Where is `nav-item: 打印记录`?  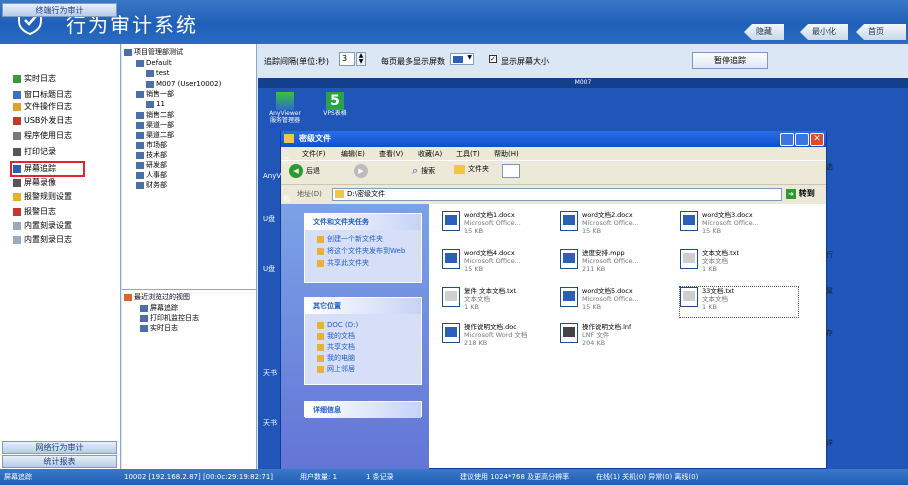 nav-item: 打印记录 is located at coordinates (34, 152).